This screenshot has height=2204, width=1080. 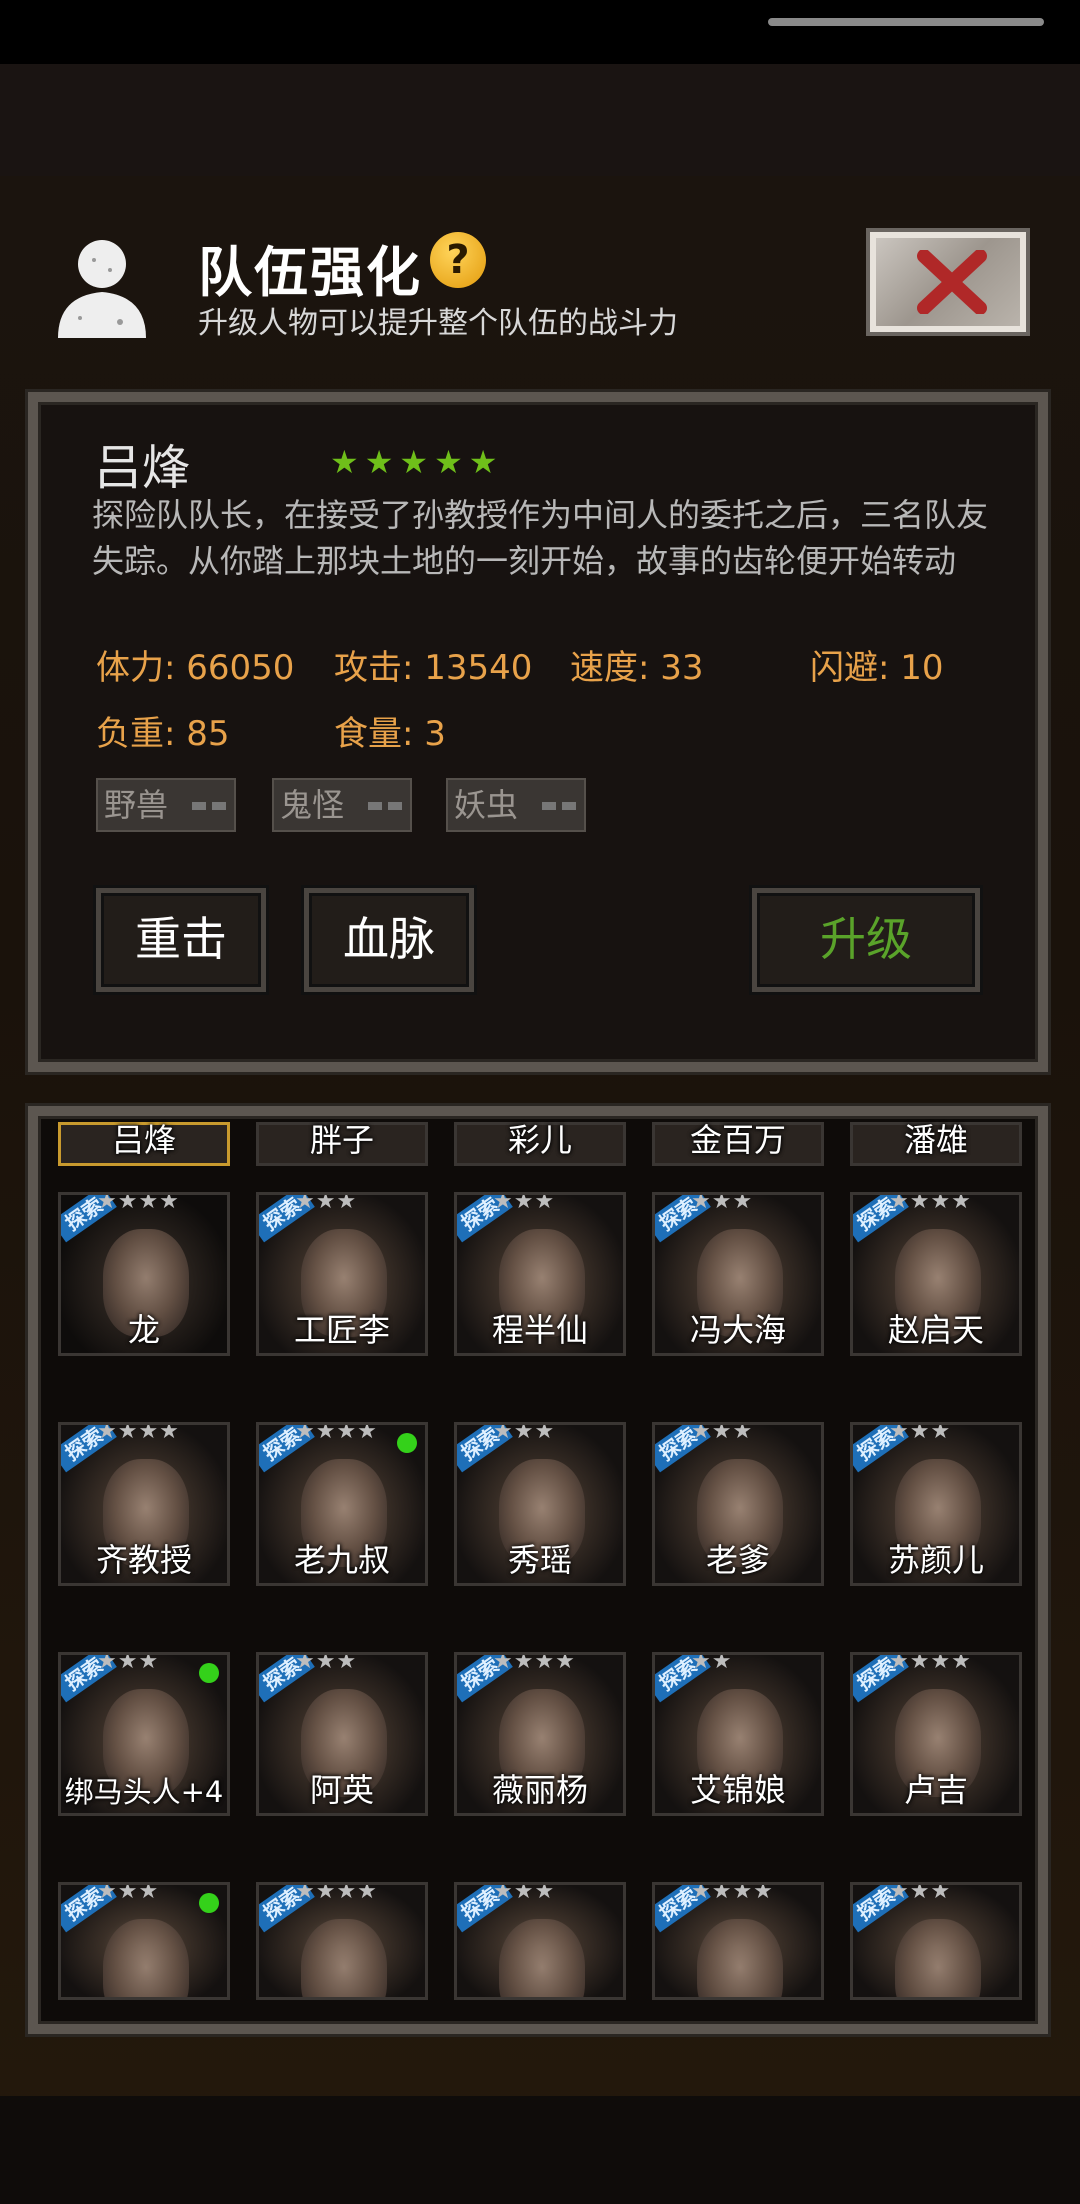 What do you see at coordinates (163, 734) in the screenshot?
I see `stat-load: 负重: 85` at bounding box center [163, 734].